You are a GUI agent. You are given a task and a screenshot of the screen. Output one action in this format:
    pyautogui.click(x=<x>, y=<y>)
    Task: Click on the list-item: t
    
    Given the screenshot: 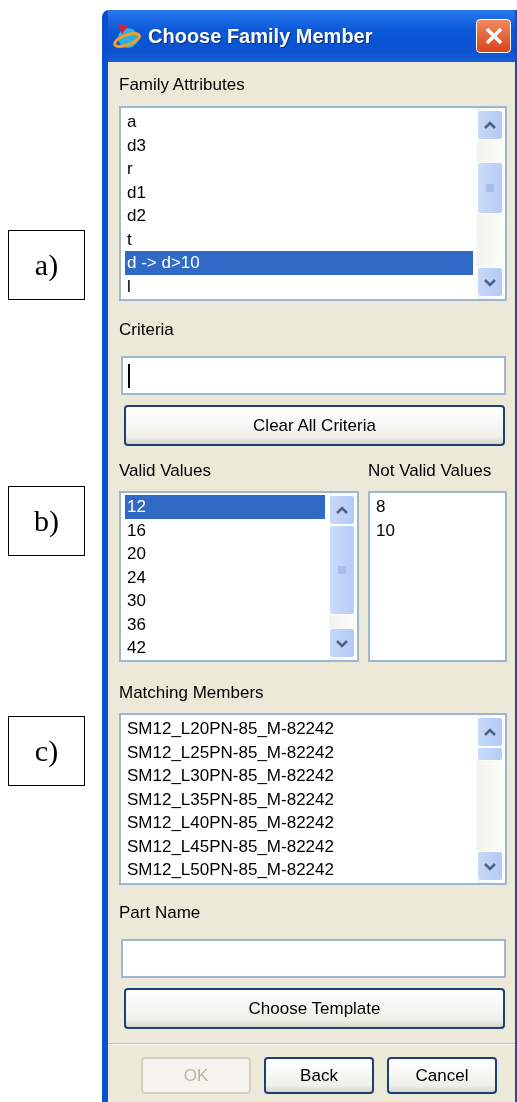 What is the action you would take?
    pyautogui.click(x=299, y=239)
    